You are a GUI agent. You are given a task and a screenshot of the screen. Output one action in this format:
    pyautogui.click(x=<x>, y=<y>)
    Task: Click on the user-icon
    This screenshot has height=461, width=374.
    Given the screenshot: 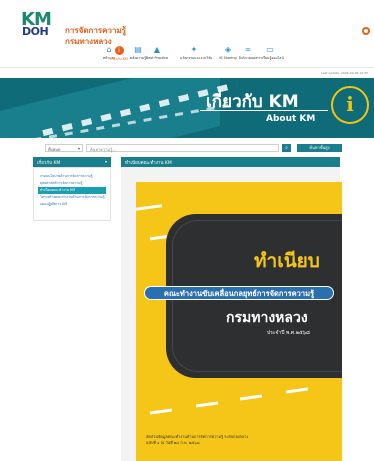 What is the action you would take?
    pyautogui.click(x=366, y=31)
    